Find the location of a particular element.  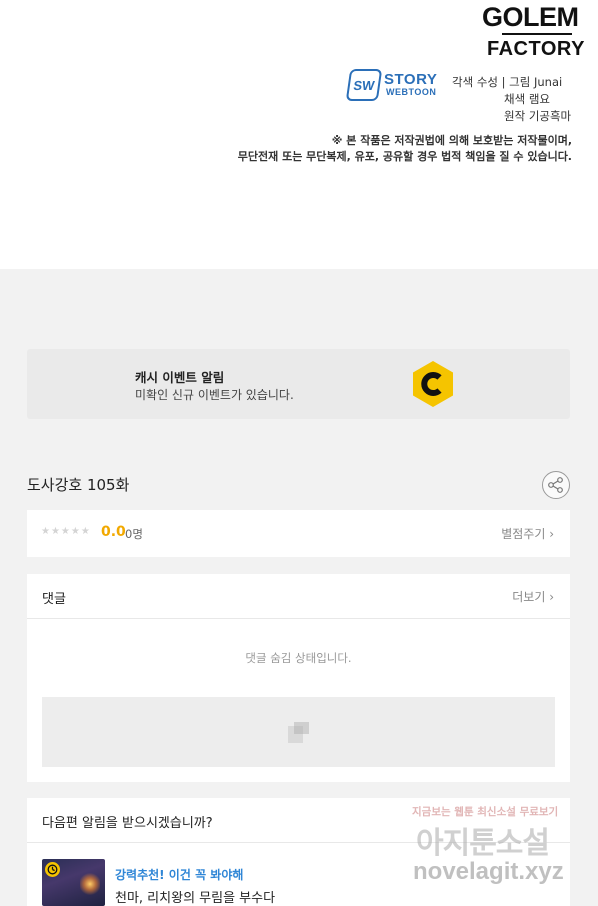

credit-adaptation-art: 각색 수성 | 그림 Junai is located at coordinates (507, 82).